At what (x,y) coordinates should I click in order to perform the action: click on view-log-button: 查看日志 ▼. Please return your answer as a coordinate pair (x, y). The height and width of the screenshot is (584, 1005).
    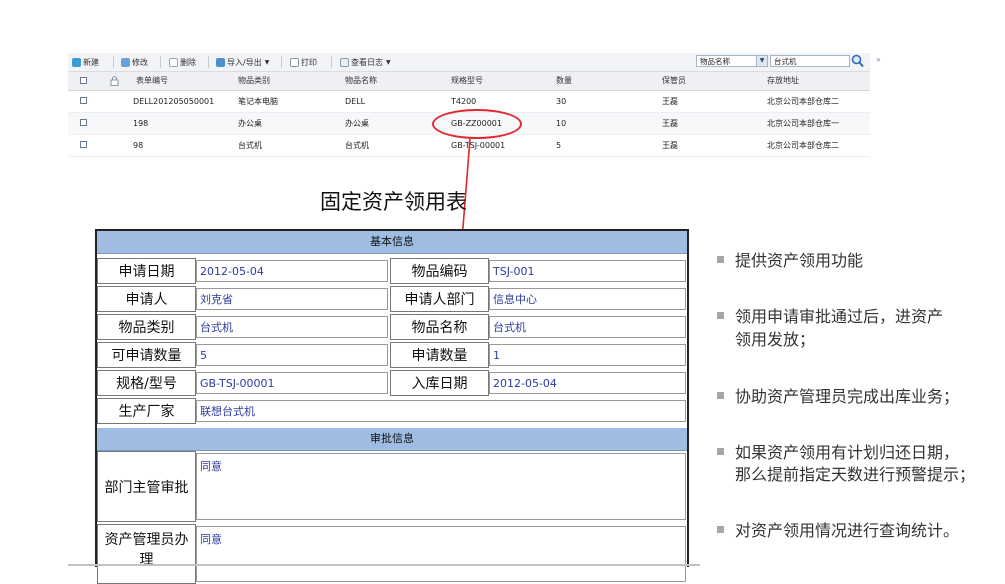
    Looking at the image, I should click on (365, 62).